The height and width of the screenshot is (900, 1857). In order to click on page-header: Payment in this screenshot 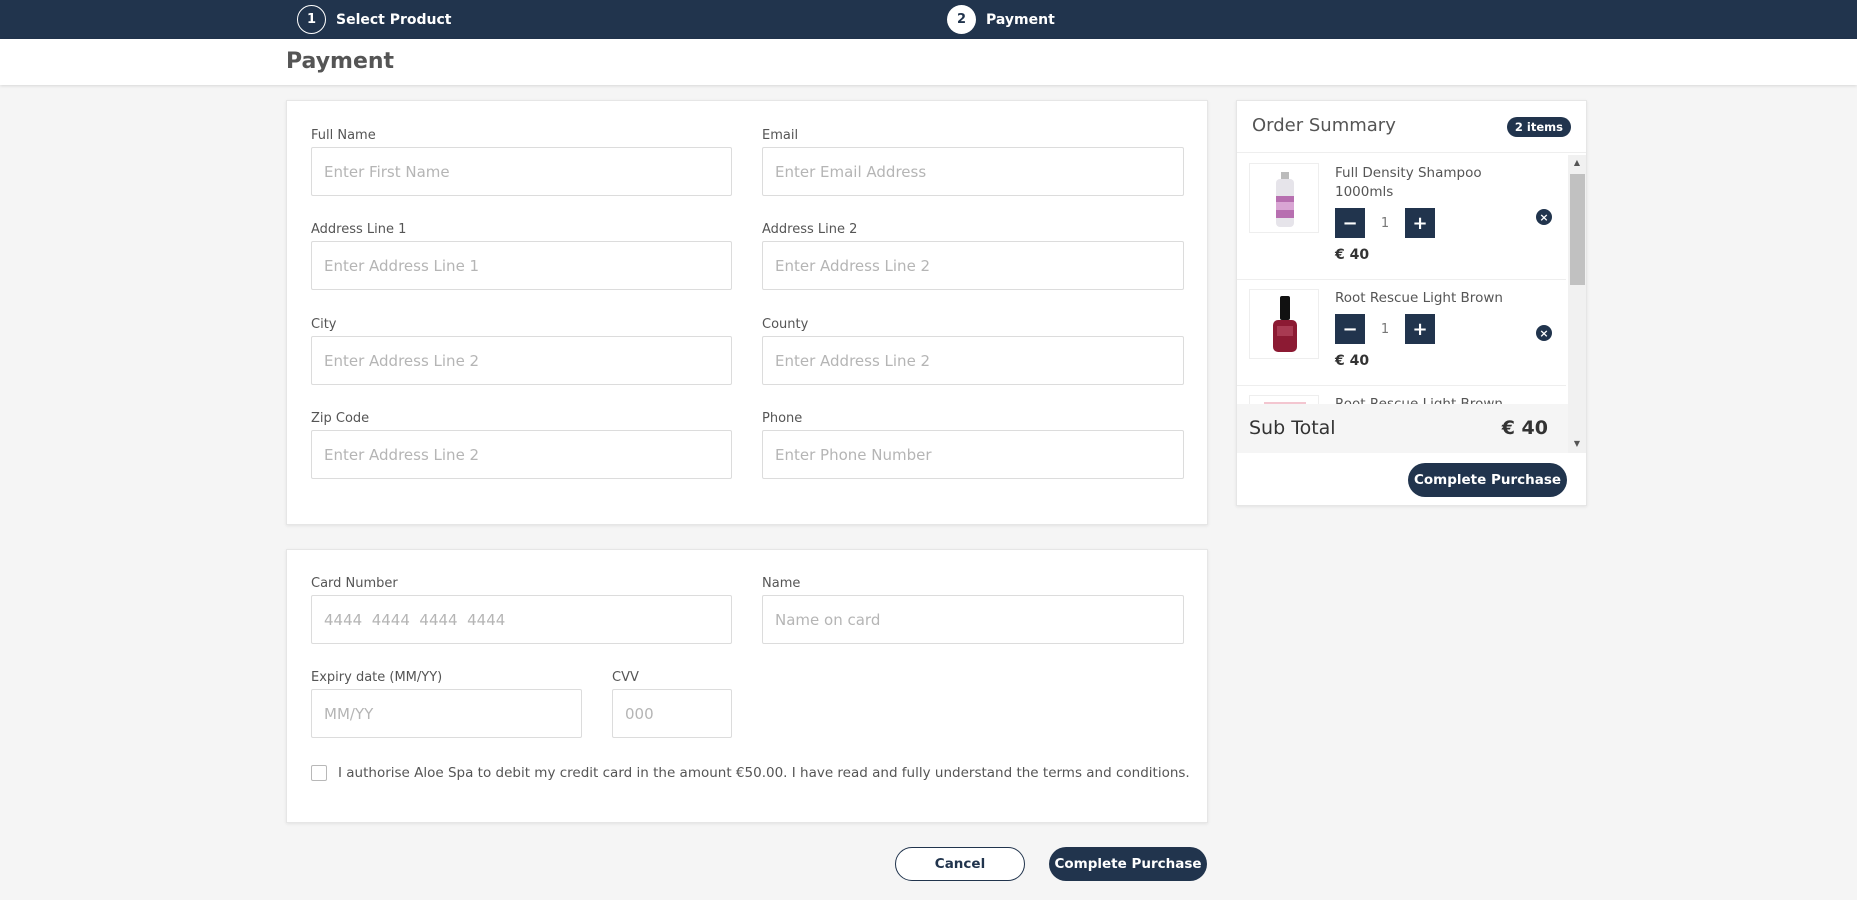, I will do `click(928, 62)`.